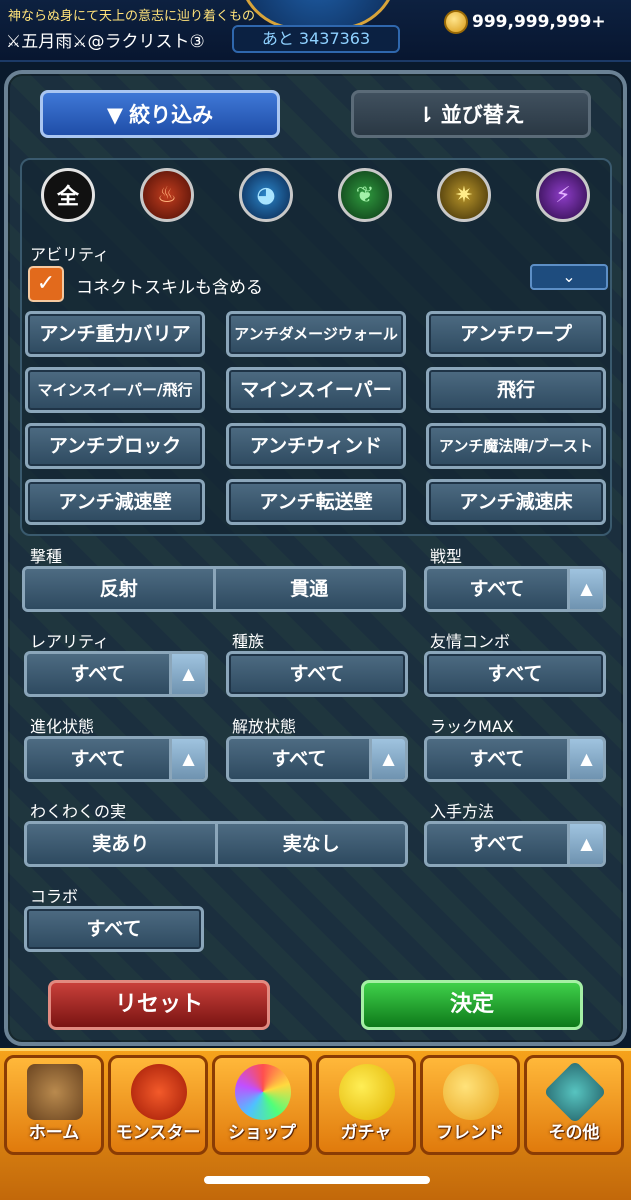 Image resolution: width=631 pixels, height=1200 pixels. What do you see at coordinates (248, 641) in the screenshot?
I see `race-label: 種族` at bounding box center [248, 641].